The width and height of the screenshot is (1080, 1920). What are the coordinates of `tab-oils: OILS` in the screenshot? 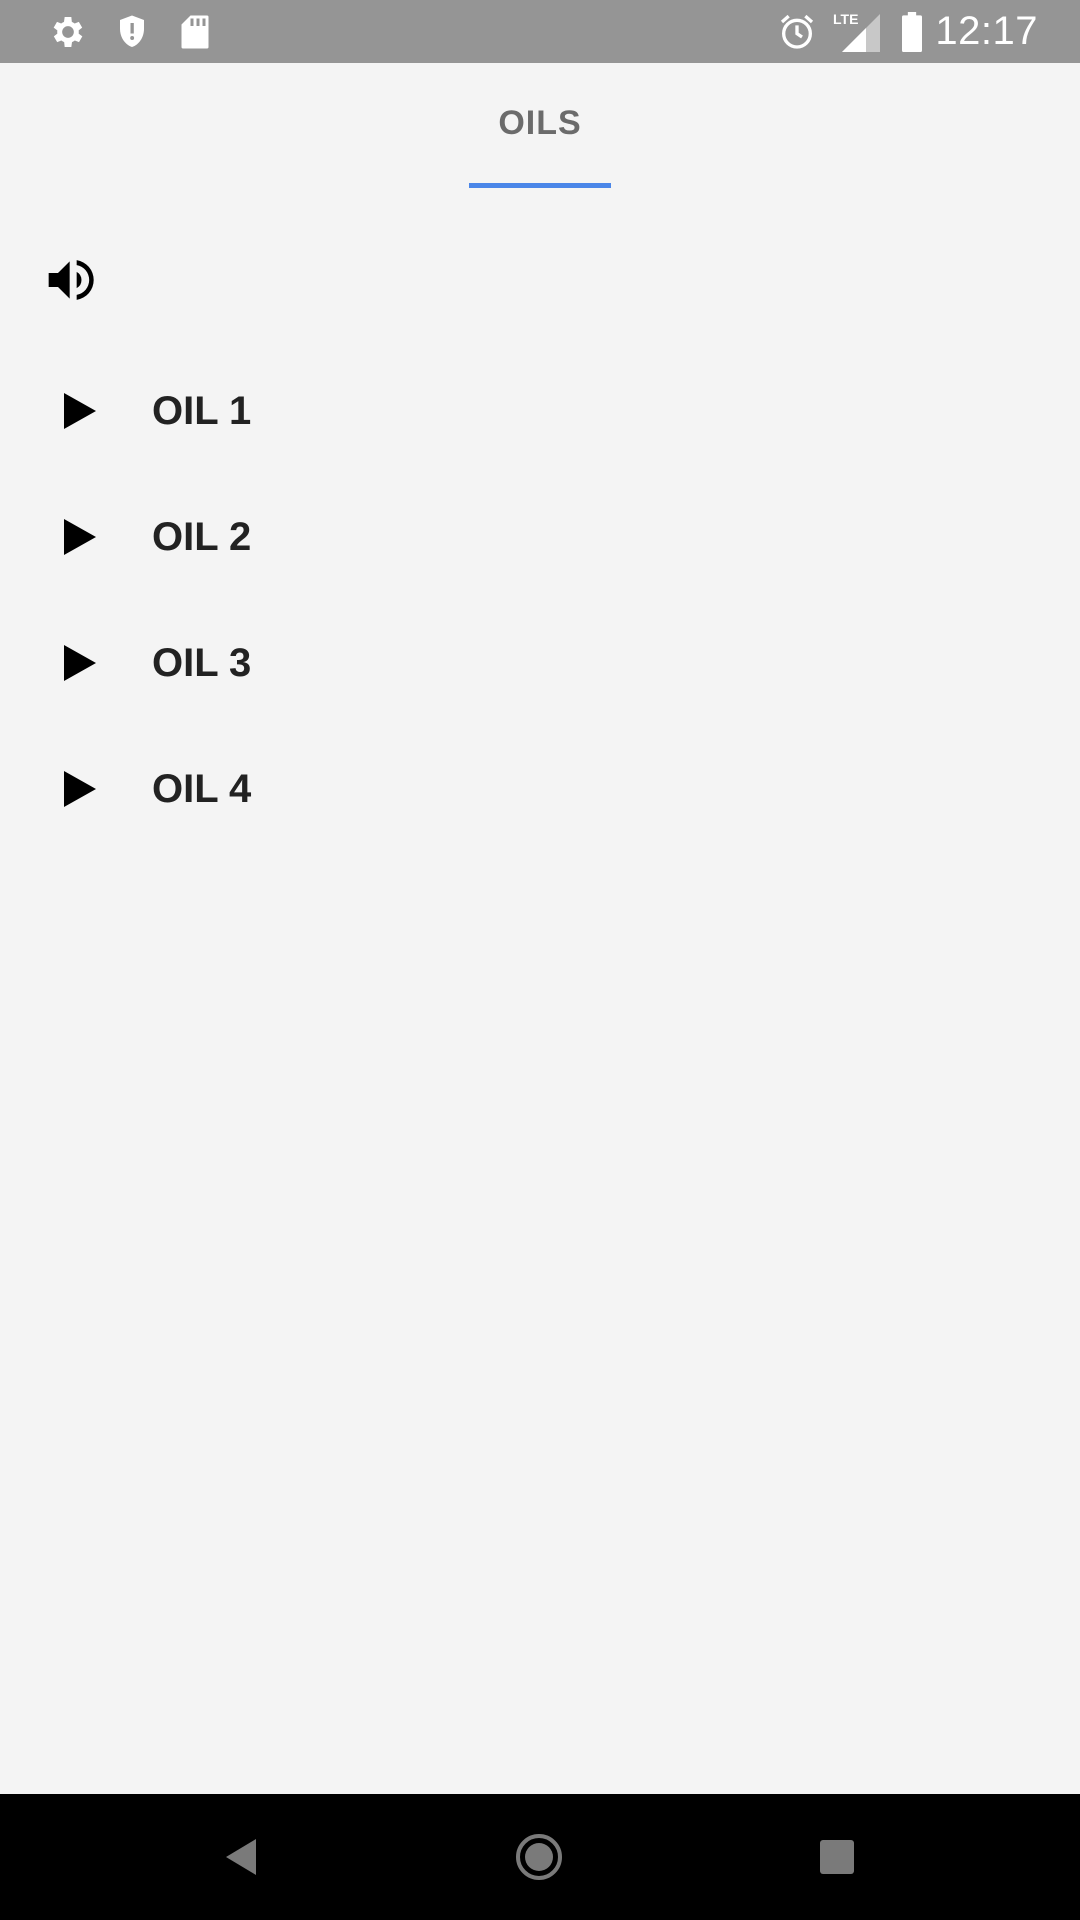 It's located at (540, 126).